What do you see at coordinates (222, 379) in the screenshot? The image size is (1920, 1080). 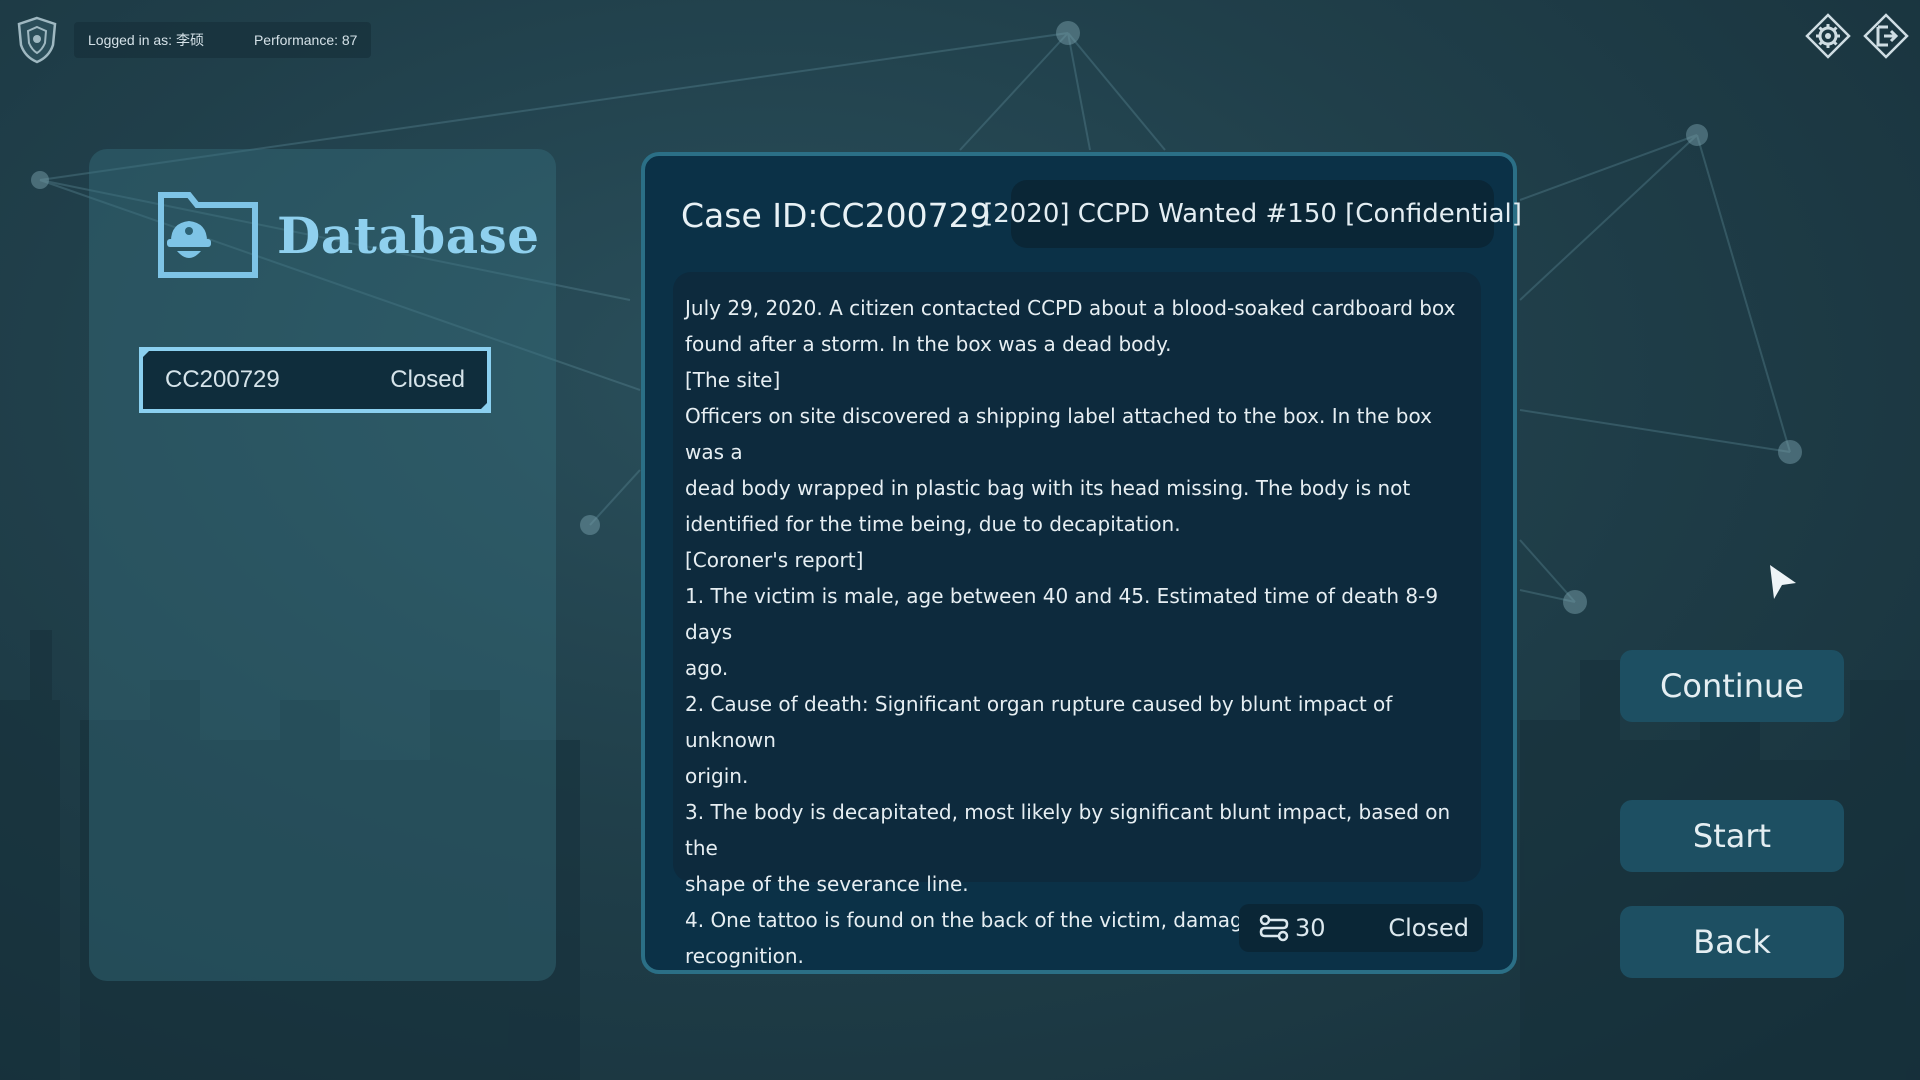 I see `case-list-item-id: CC200729` at bounding box center [222, 379].